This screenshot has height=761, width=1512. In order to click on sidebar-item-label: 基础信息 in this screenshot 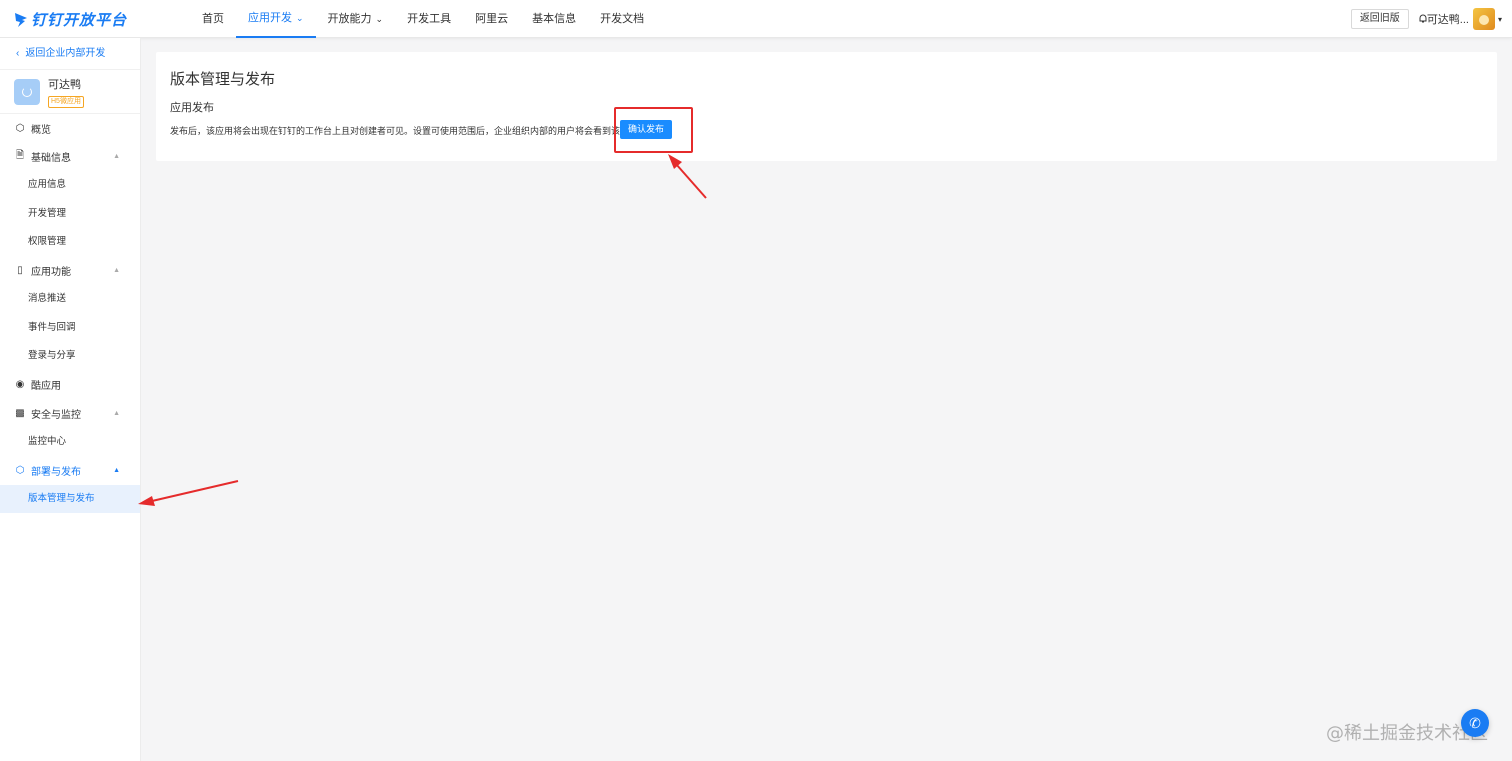, I will do `click(51, 159)`.